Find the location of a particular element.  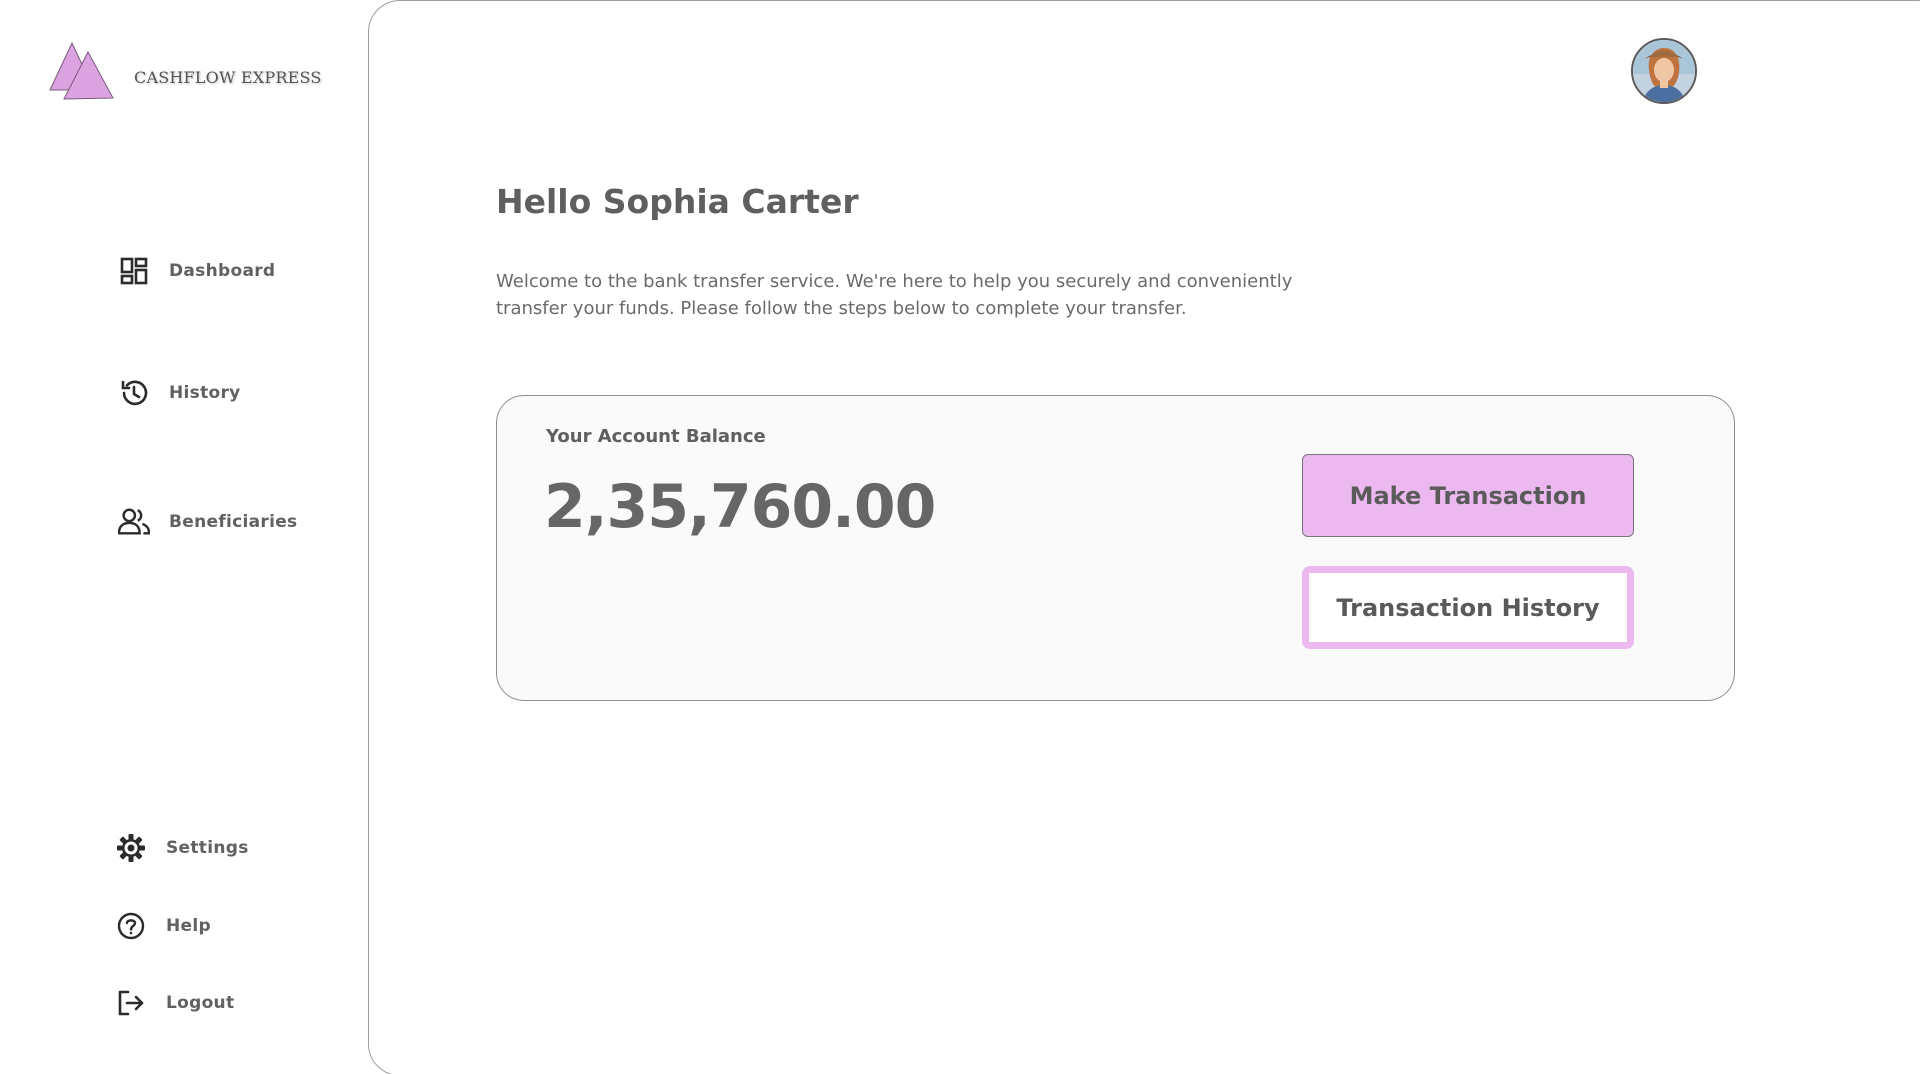

balance-amount: 2,35,760.00 is located at coordinates (740, 507).